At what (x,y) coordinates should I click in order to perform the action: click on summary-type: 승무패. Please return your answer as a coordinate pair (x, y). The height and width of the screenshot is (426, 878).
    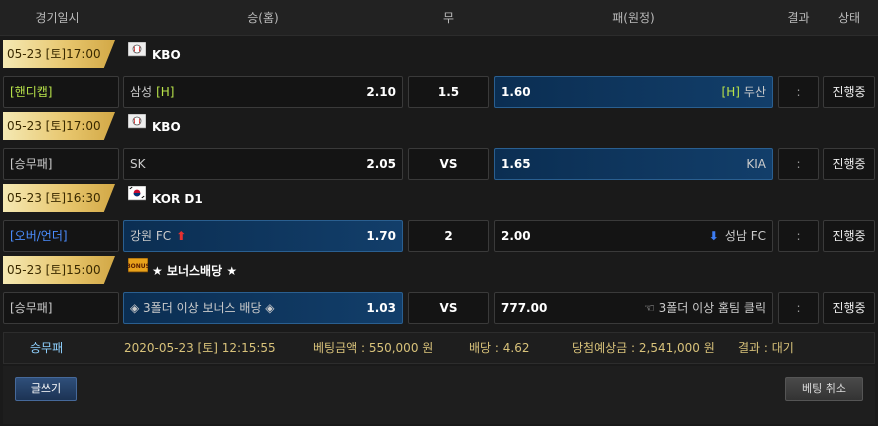
    Looking at the image, I should click on (47, 348).